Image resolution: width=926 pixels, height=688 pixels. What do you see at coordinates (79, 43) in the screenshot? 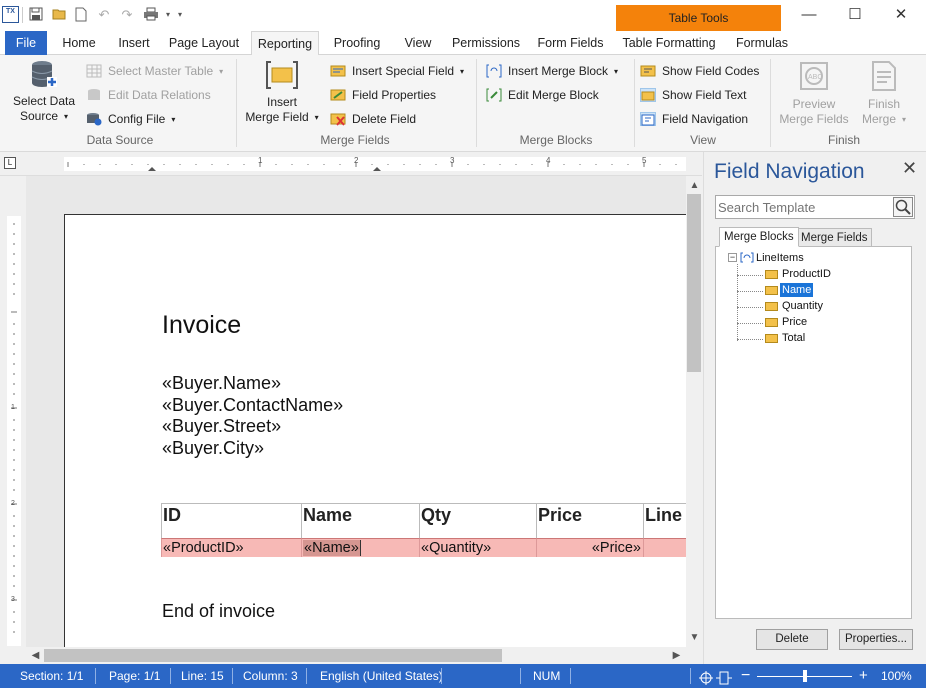
I see `tab-home: Home` at bounding box center [79, 43].